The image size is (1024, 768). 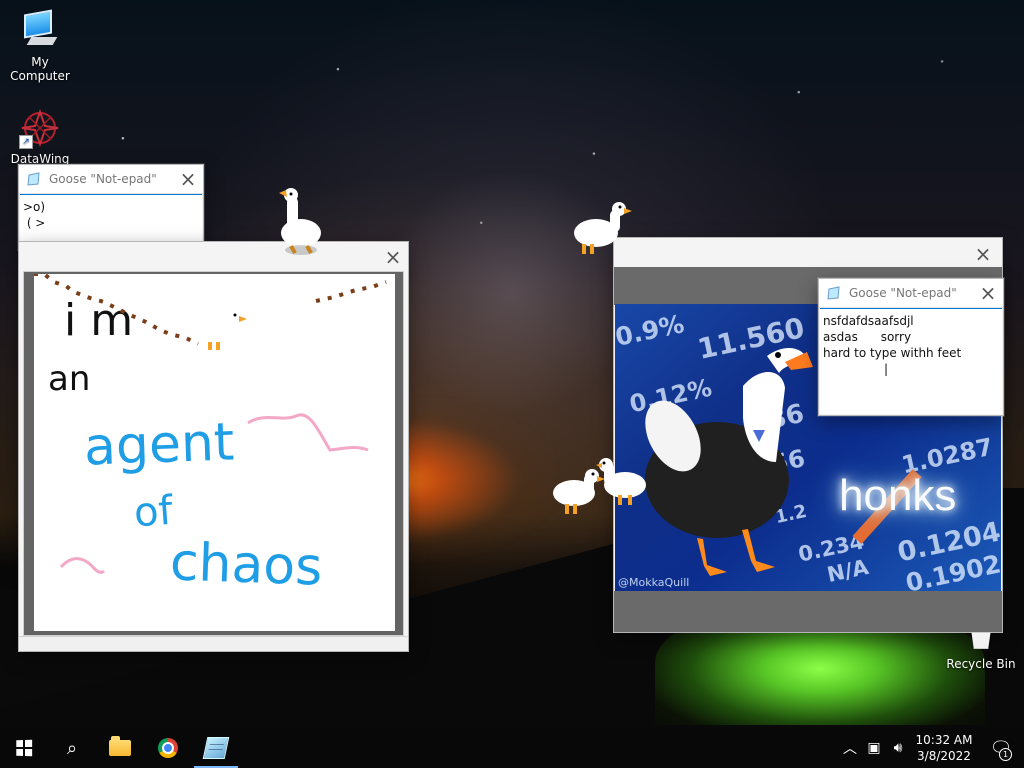 I want to click on meme-caption: honks, so click(x=898, y=495).